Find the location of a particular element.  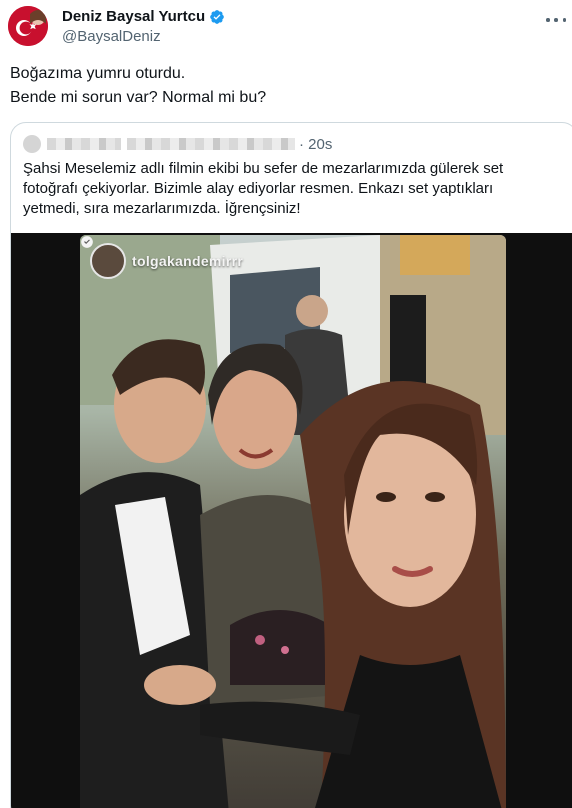

verified-badge-icon is located at coordinates (217, 16).